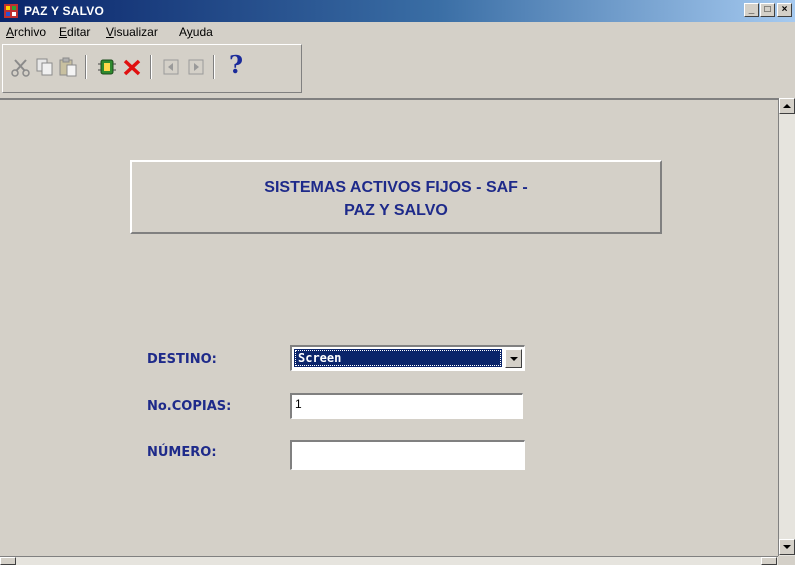 The image size is (795, 565). Describe the element at coordinates (74, 32) in the screenshot. I see `menu-editar: Editar` at that location.